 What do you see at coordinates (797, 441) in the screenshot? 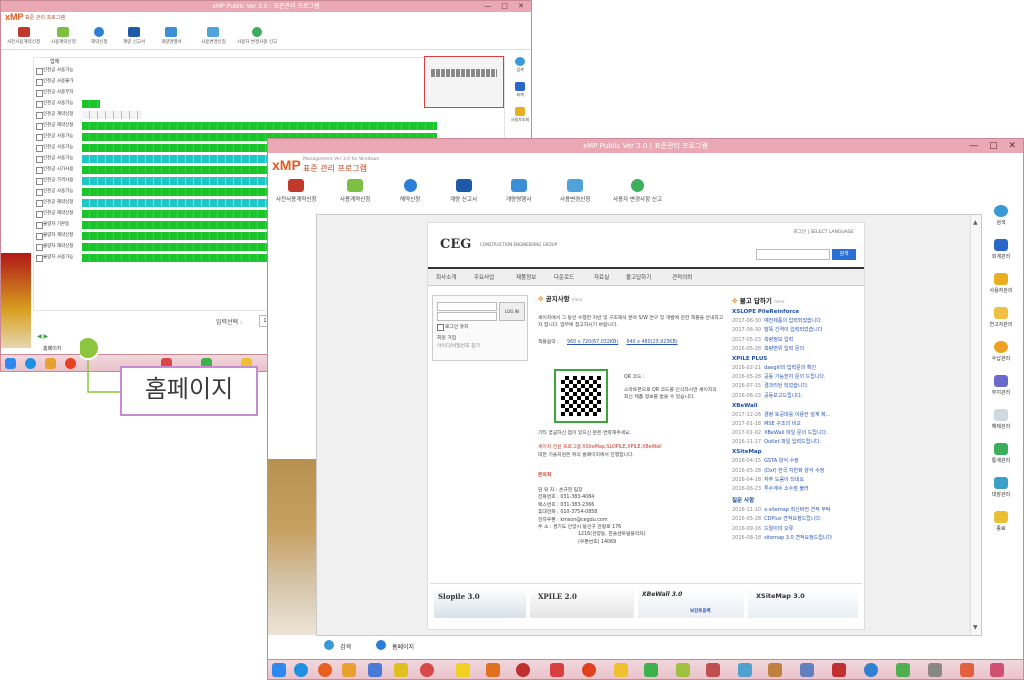
I see `answer-link: 2016-11-17 Outlet 파일 입력드립니다.` at bounding box center [797, 441].